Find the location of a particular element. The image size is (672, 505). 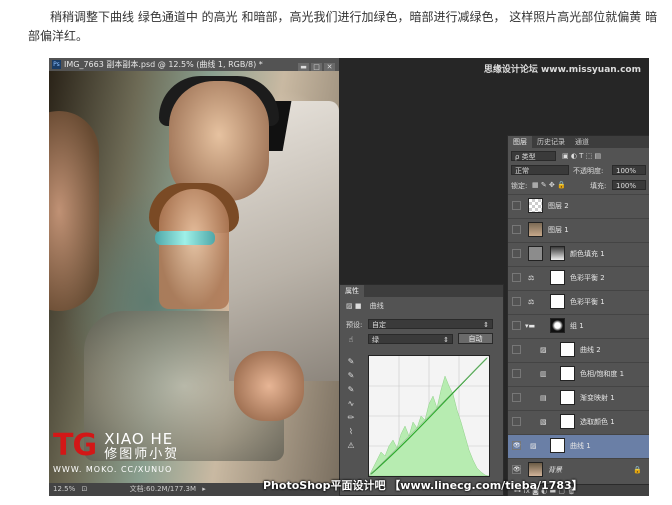

preset-value: 自定 is located at coordinates (379, 325).